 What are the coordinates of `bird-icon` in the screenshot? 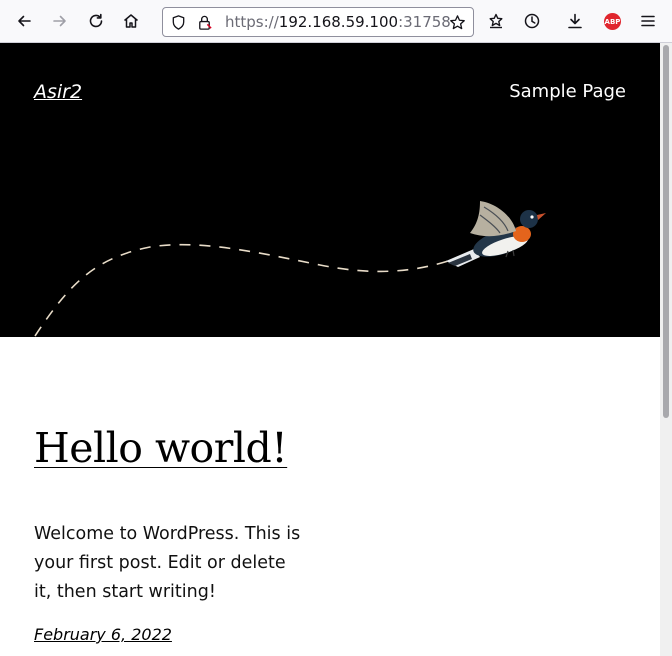 It's located at (496, 234).